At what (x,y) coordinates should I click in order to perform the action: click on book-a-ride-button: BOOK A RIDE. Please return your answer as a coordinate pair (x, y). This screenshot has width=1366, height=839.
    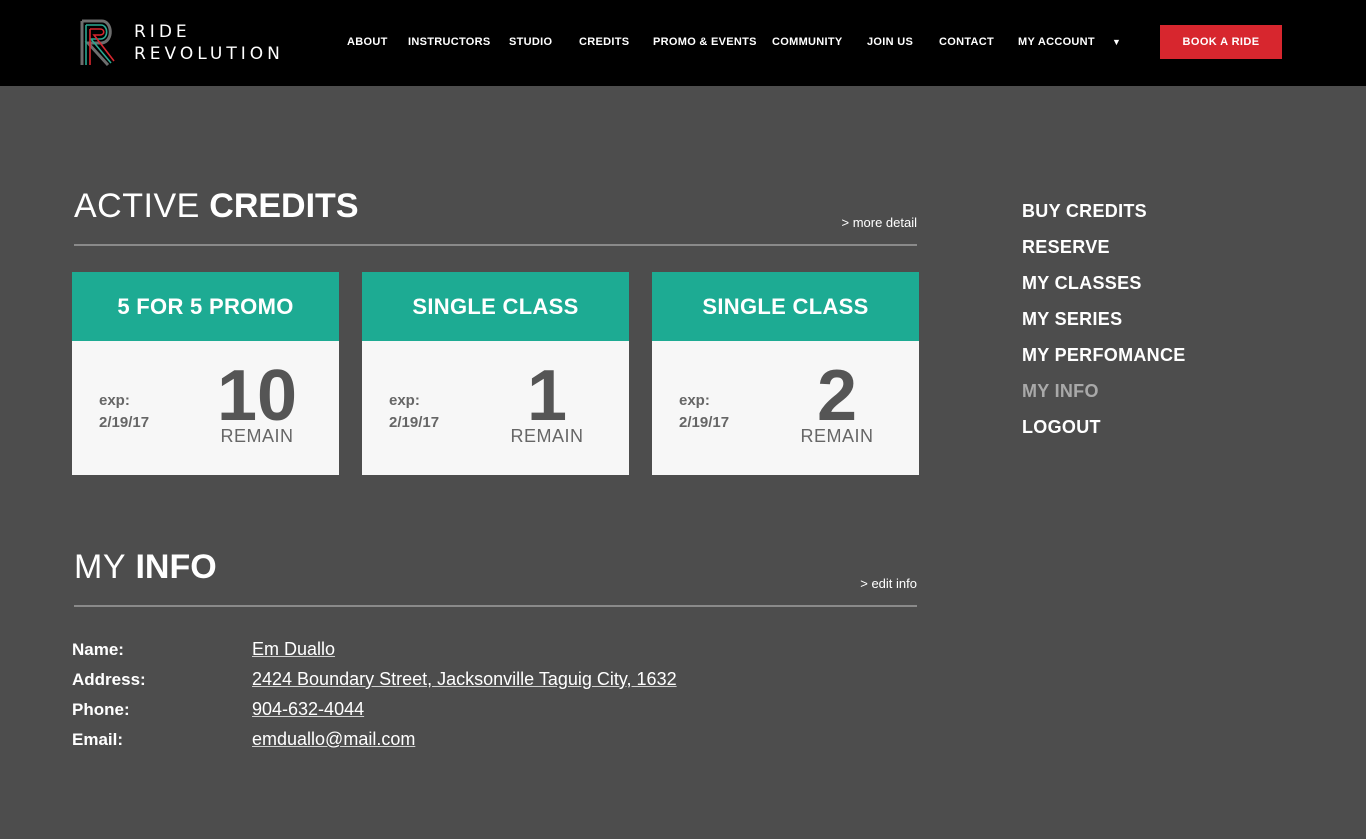
    Looking at the image, I should click on (1221, 42).